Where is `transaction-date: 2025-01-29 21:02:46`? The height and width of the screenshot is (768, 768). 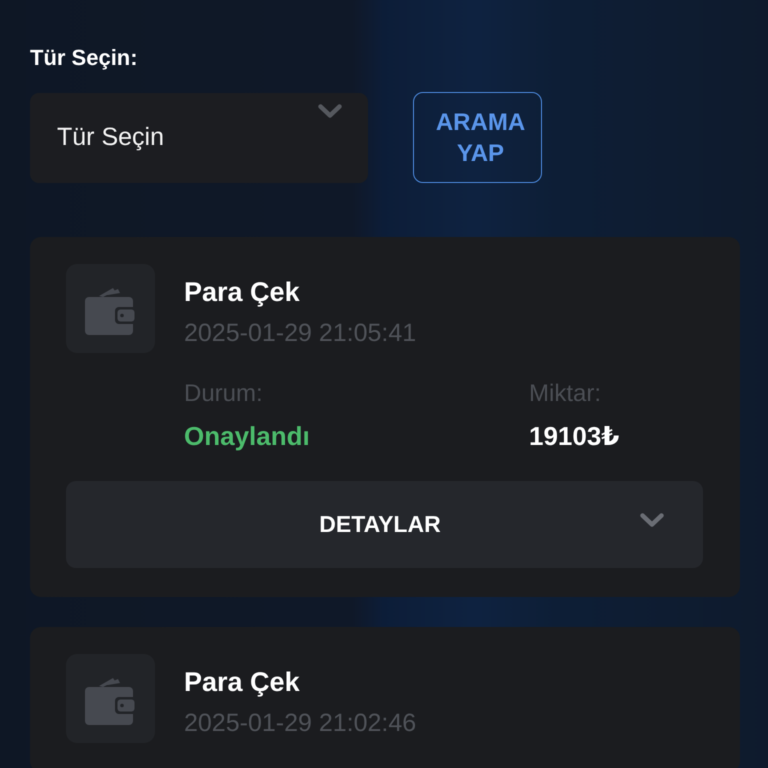
transaction-date: 2025-01-29 21:02:46 is located at coordinates (300, 723).